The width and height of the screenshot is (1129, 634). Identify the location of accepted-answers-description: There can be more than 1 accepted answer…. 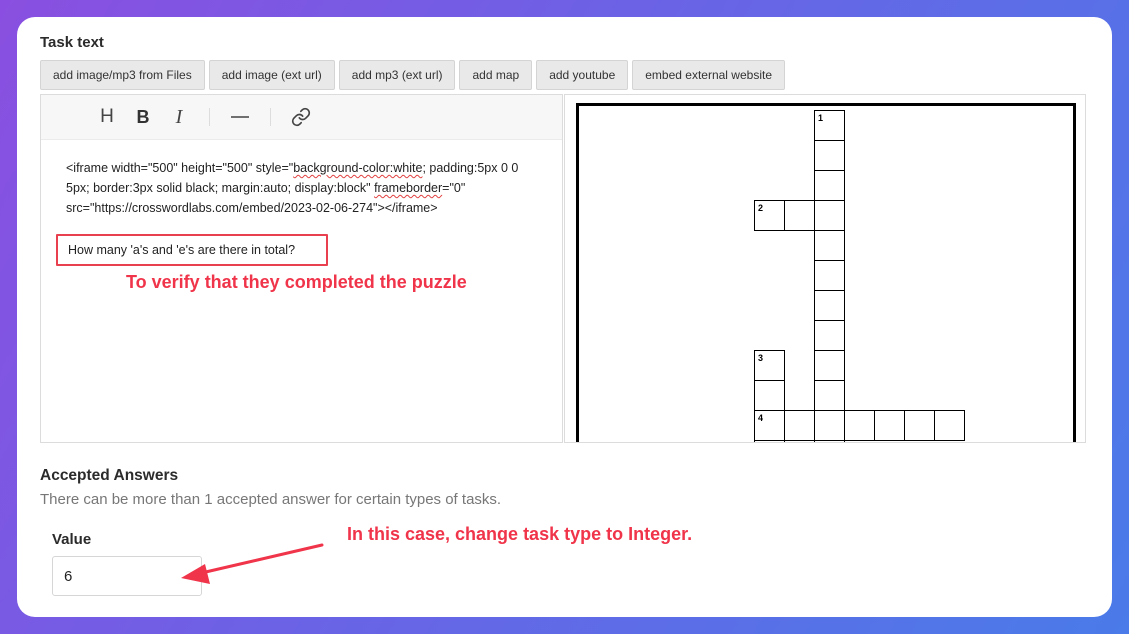
(271, 499).